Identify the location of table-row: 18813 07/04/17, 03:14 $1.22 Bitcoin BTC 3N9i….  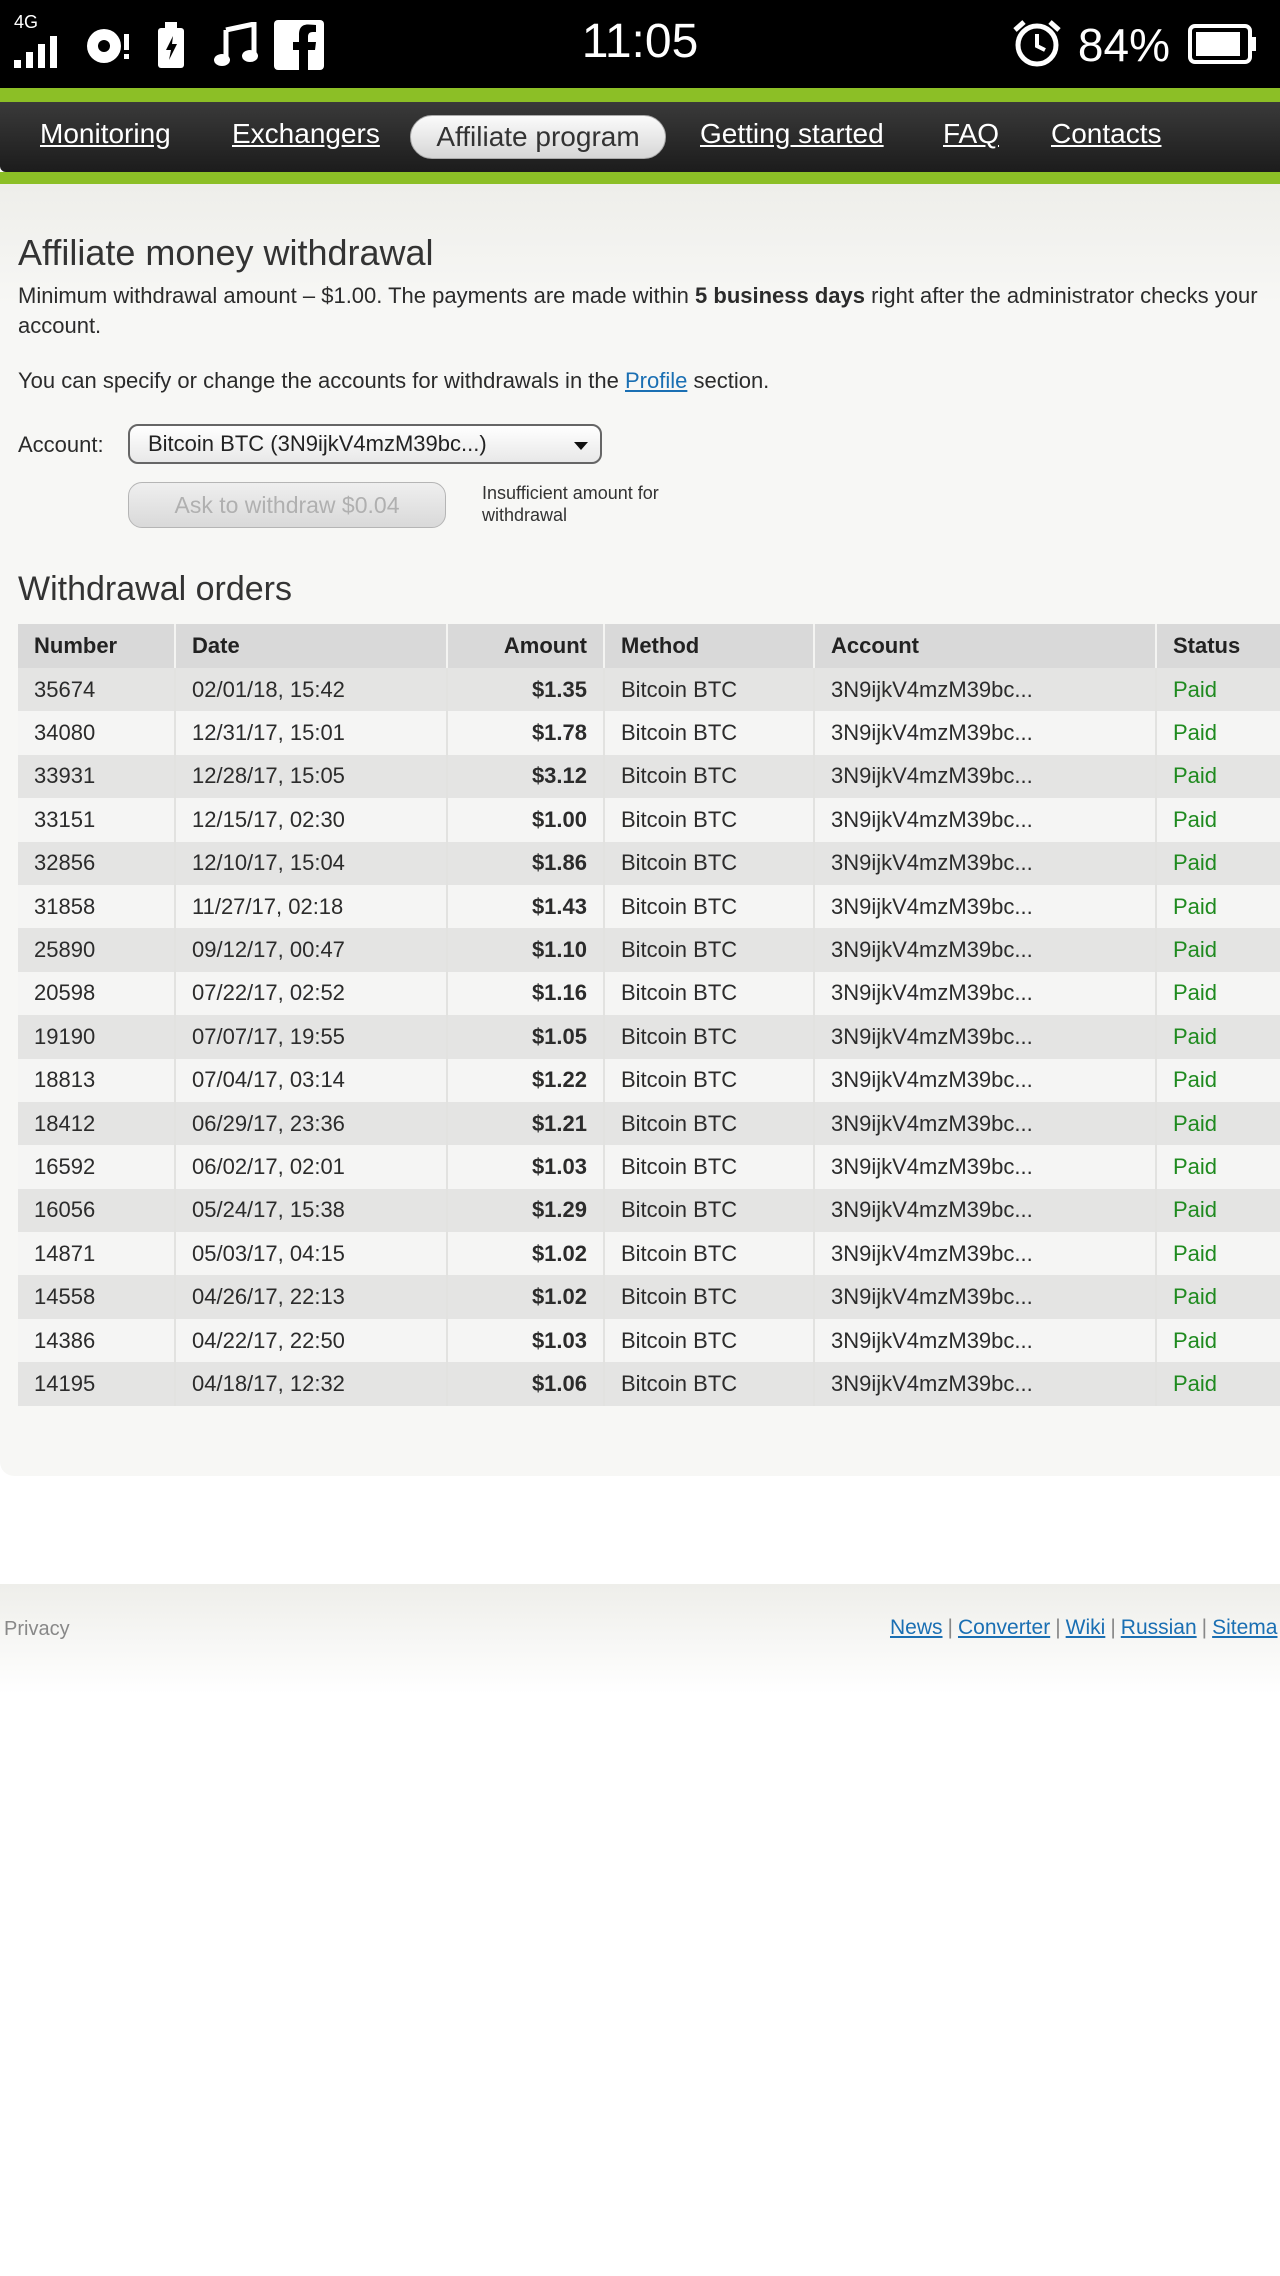
(649, 1080).